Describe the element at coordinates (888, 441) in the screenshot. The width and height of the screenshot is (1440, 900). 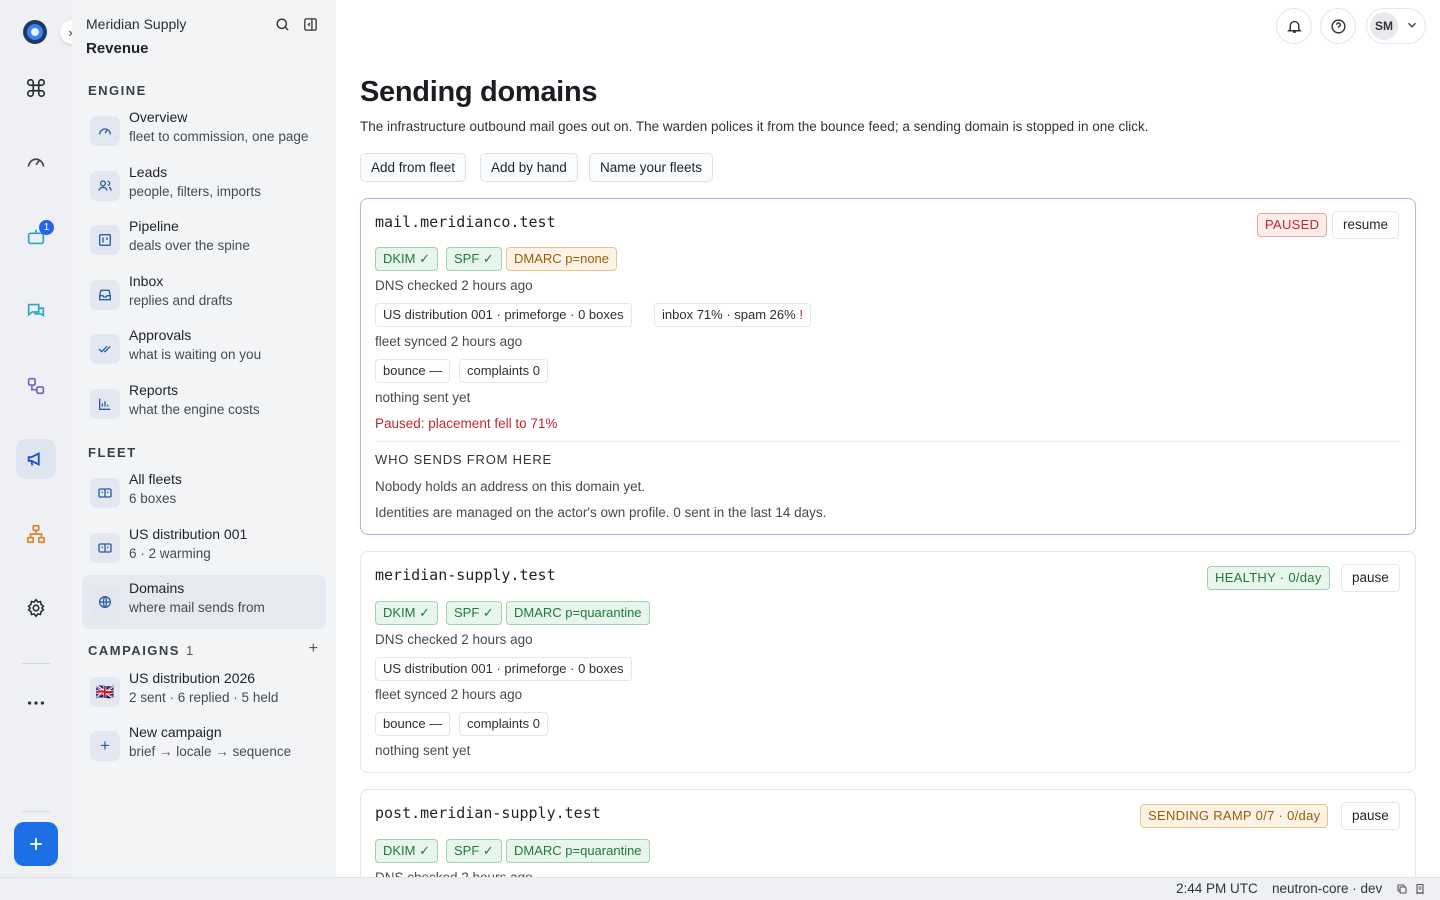
I see `section-divider` at that location.